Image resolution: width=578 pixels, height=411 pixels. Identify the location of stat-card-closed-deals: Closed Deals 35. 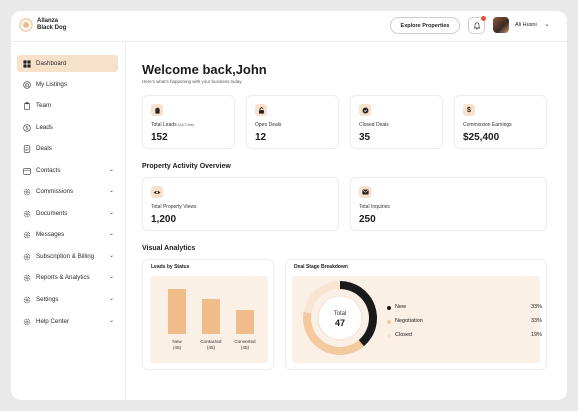
(396, 122).